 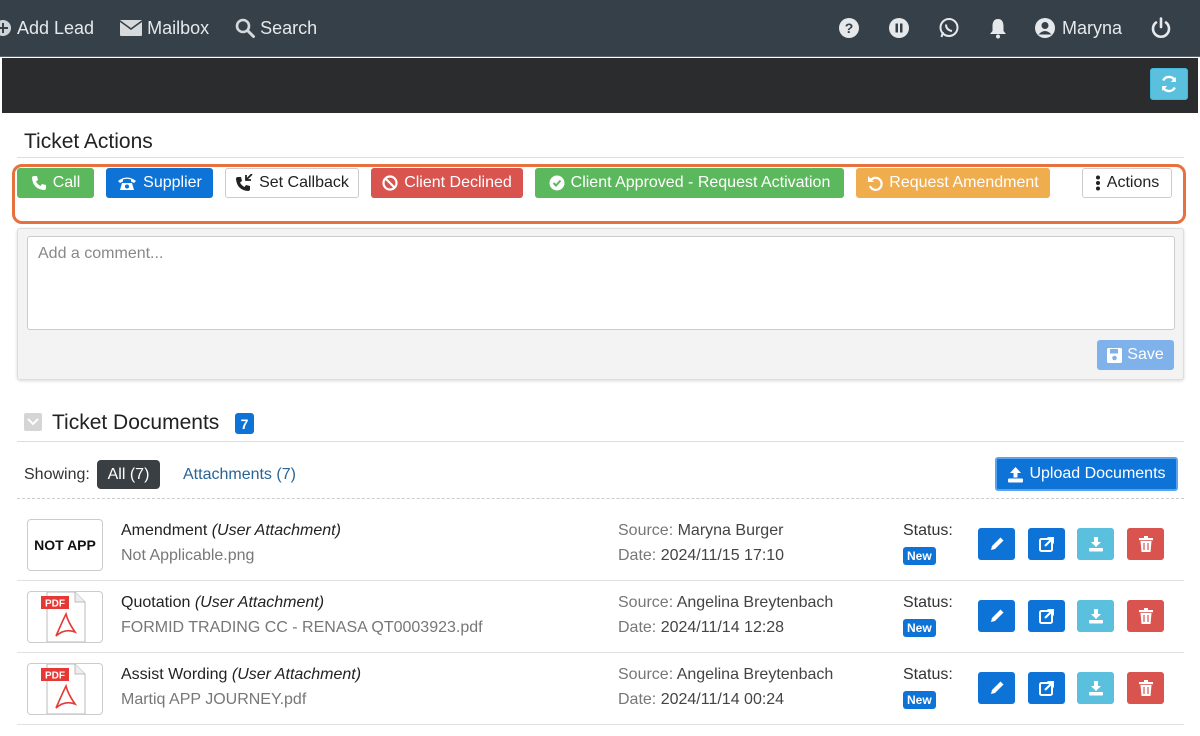 What do you see at coordinates (949, 28) in the screenshot?
I see `whatsapp-button` at bounding box center [949, 28].